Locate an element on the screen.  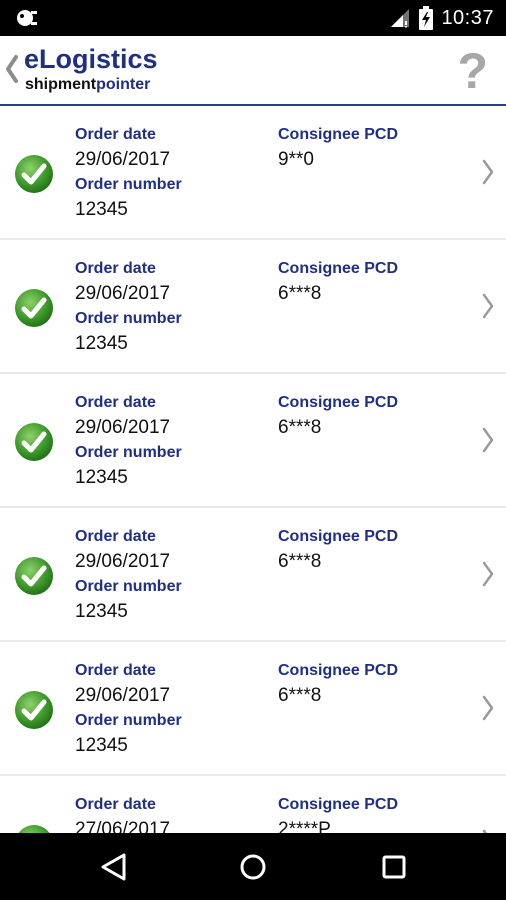
app-logo-subtitle-prefix: shipment is located at coordinates (61, 84).